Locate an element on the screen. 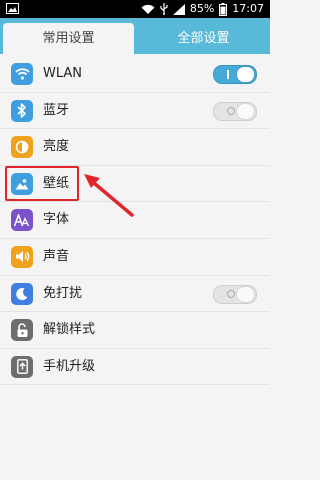 The image size is (320, 480). clock: 17:07 is located at coordinates (248, 8).